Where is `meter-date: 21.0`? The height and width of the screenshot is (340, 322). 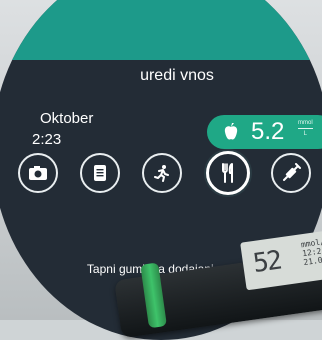
meter-date: 21.0 is located at coordinates (312, 261).